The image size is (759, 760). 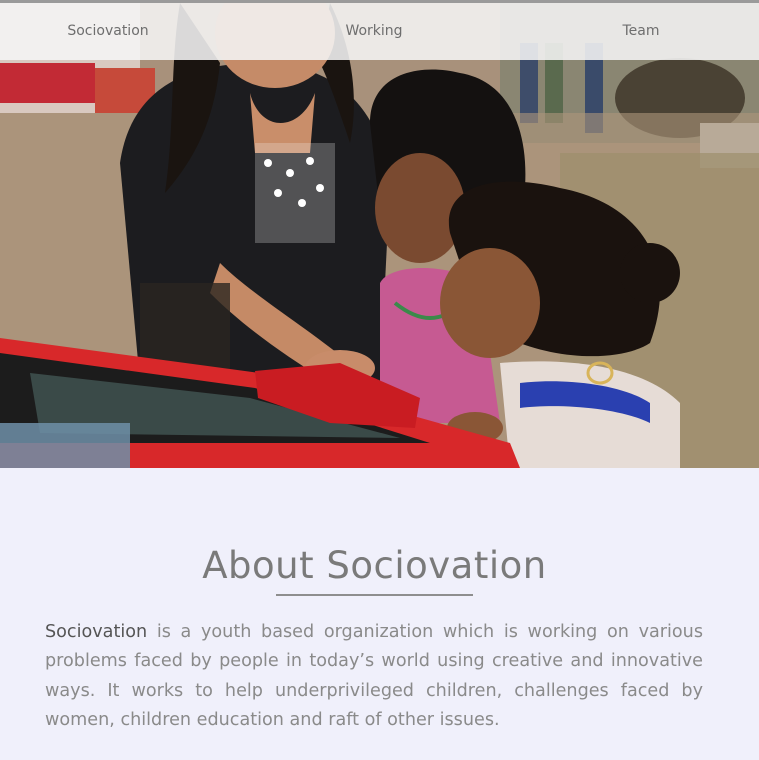 What do you see at coordinates (374, 565) in the screenshot?
I see `about-title: About Sociovation` at bounding box center [374, 565].